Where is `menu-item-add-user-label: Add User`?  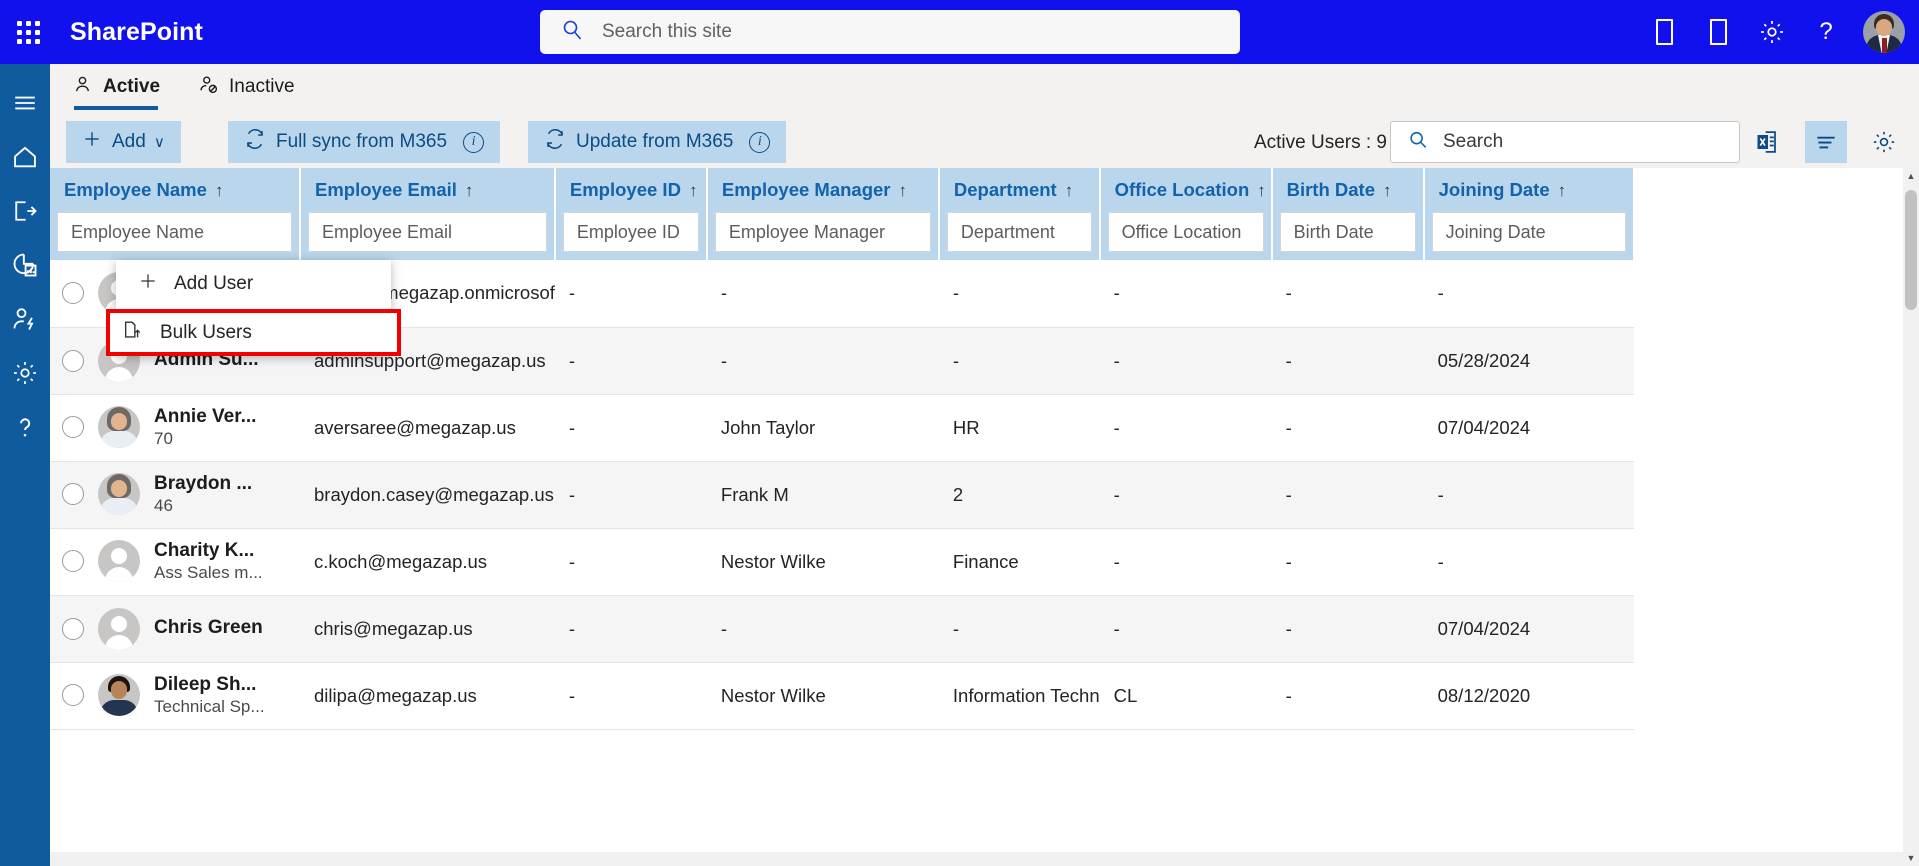
menu-item-add-user-label: Add User is located at coordinates (214, 283).